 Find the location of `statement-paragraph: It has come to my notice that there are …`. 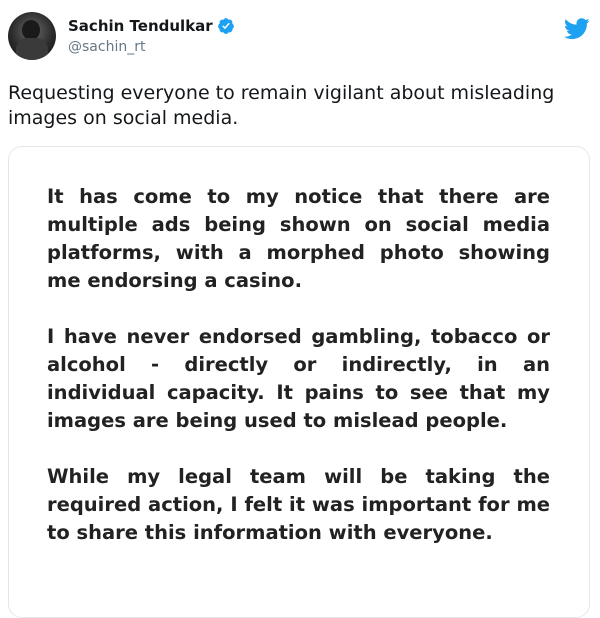

statement-paragraph: It has come to my notice that there are … is located at coordinates (298, 238).